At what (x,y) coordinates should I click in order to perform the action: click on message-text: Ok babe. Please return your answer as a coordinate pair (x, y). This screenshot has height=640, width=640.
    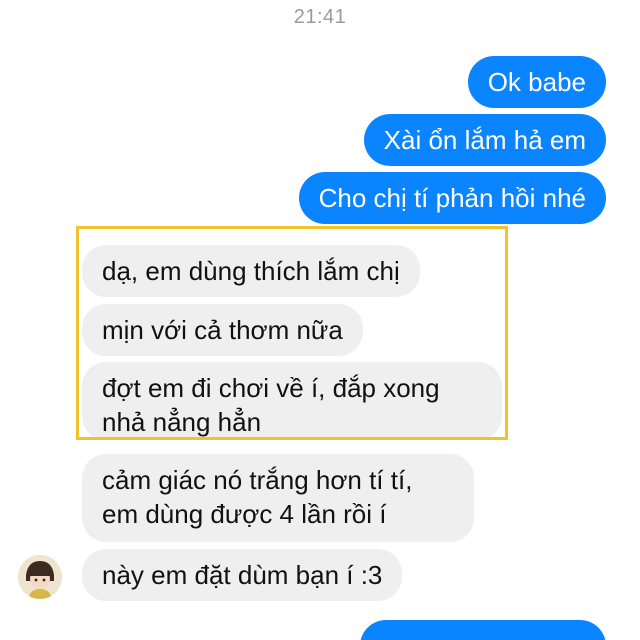
    Looking at the image, I should click on (536, 82).